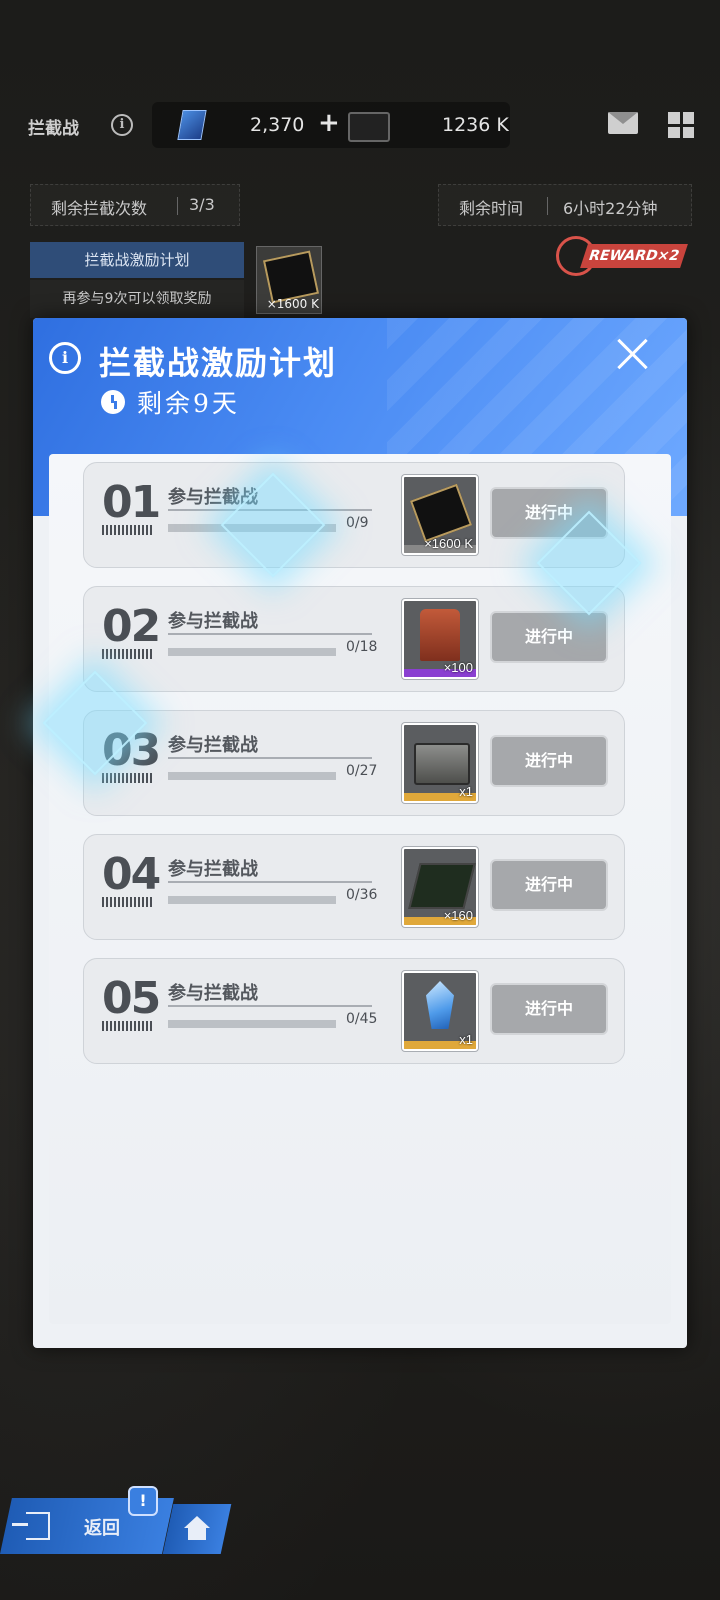  Describe the element at coordinates (131, 998) in the screenshot. I see `task-number: 05` at that location.